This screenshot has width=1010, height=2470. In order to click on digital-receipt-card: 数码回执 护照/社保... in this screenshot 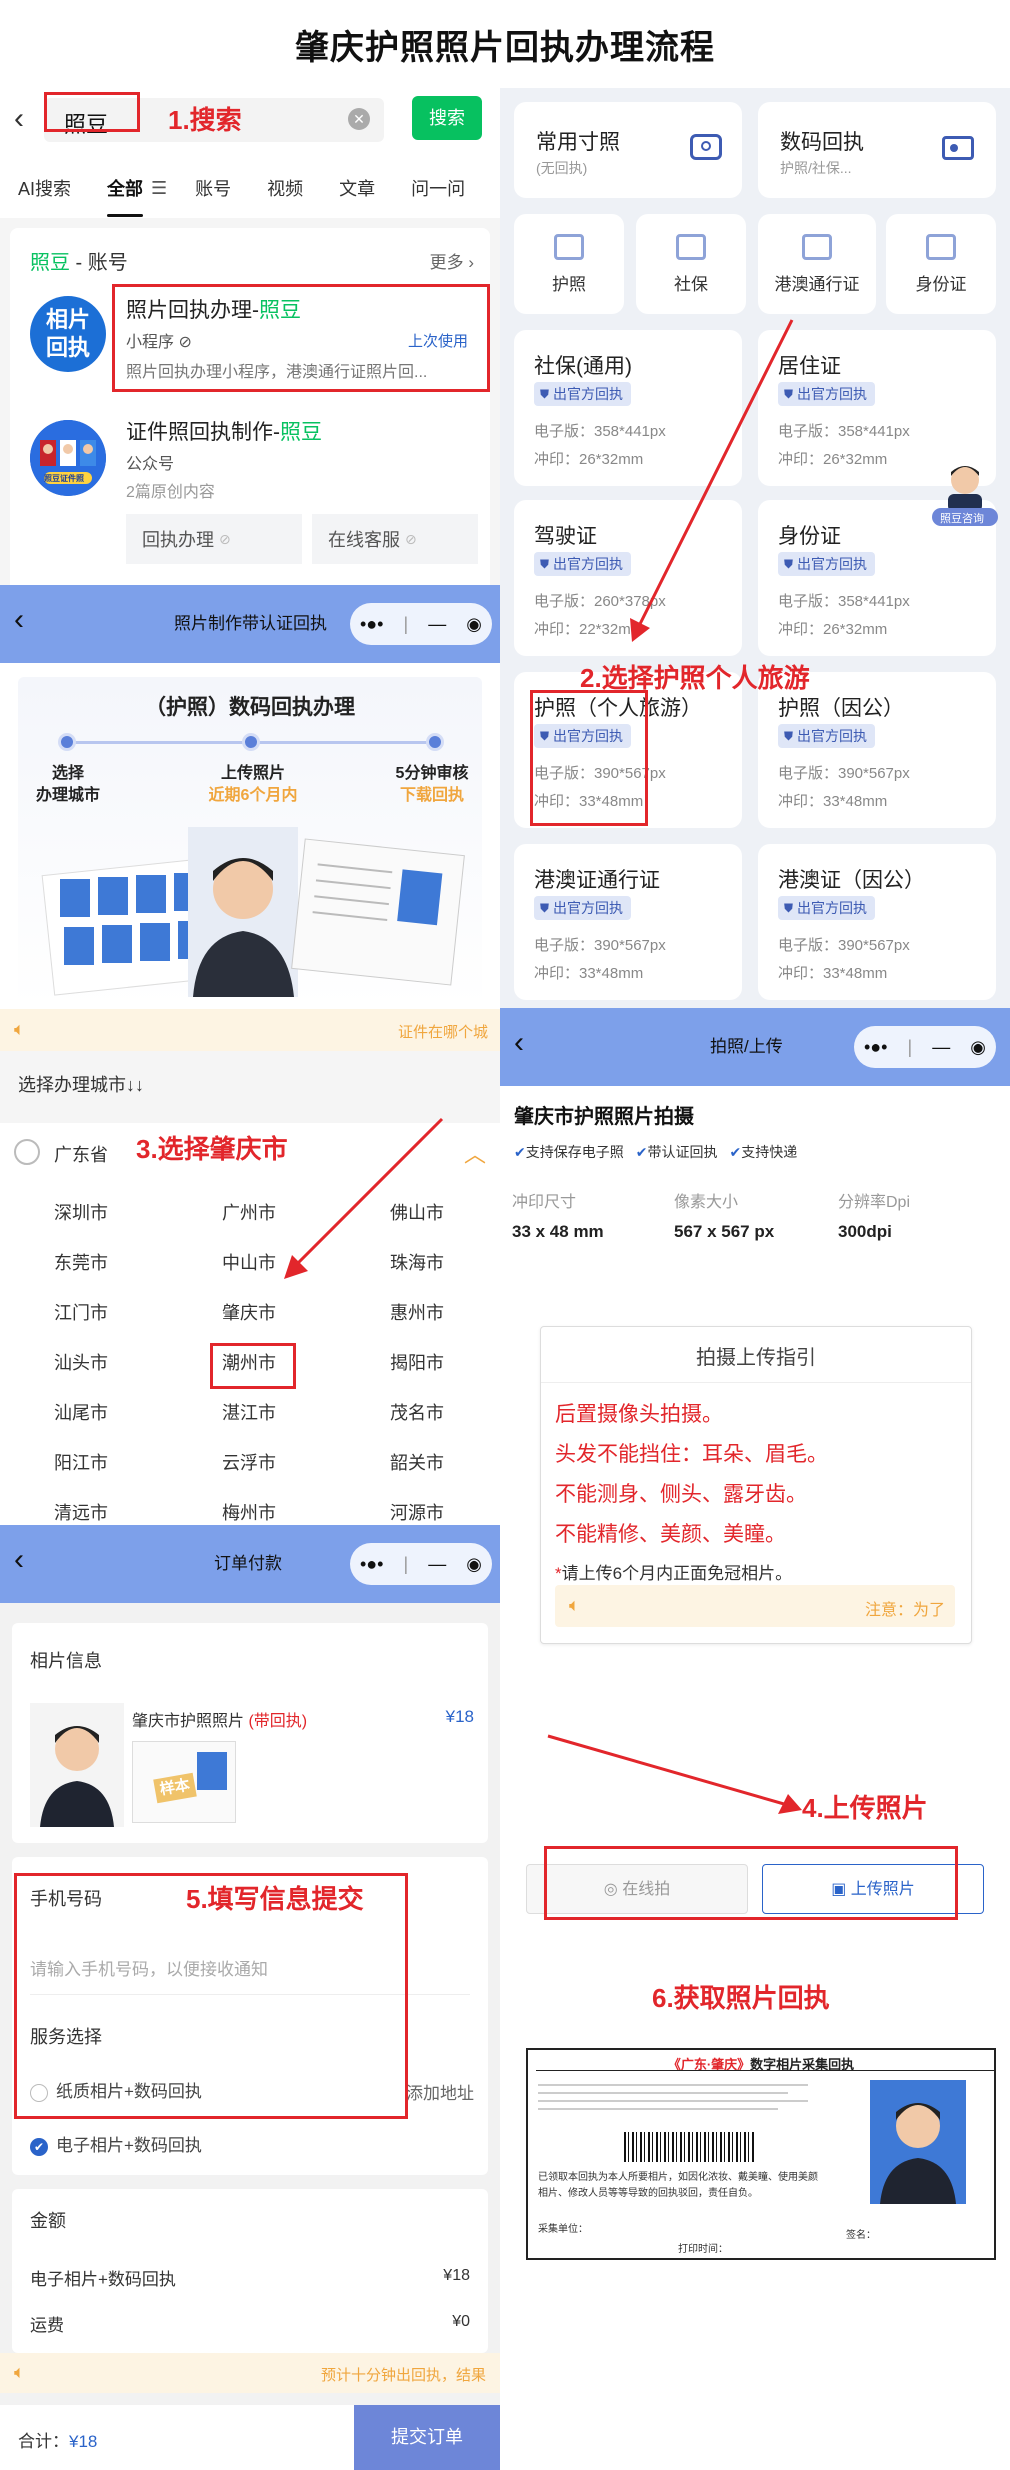, I will do `click(877, 150)`.